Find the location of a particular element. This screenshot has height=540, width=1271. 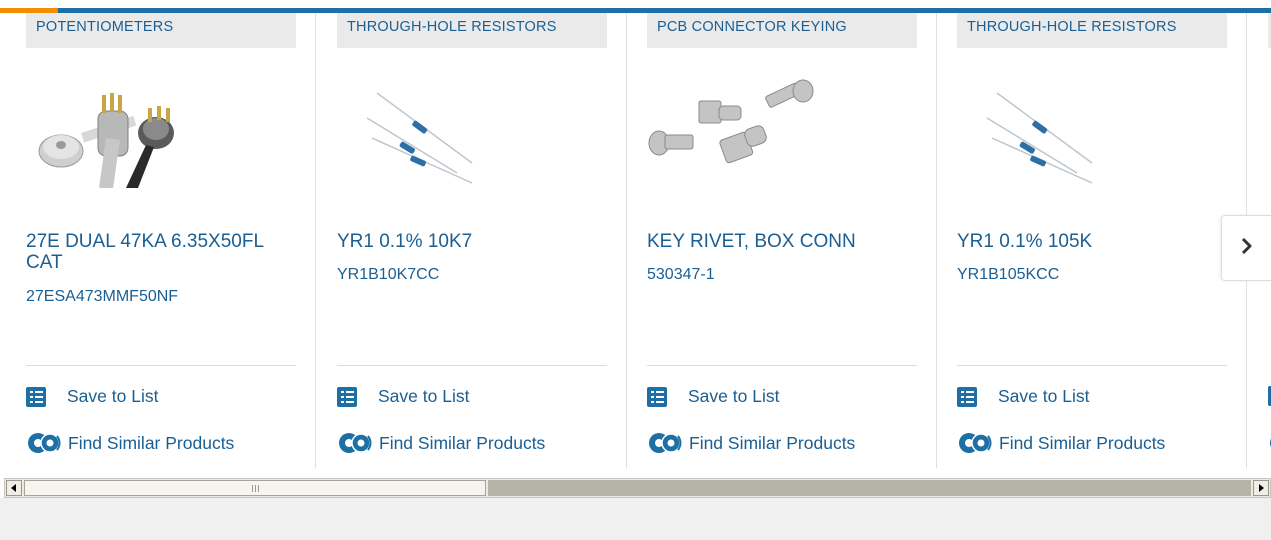

scroll-right-button is located at coordinates (1261, 488).